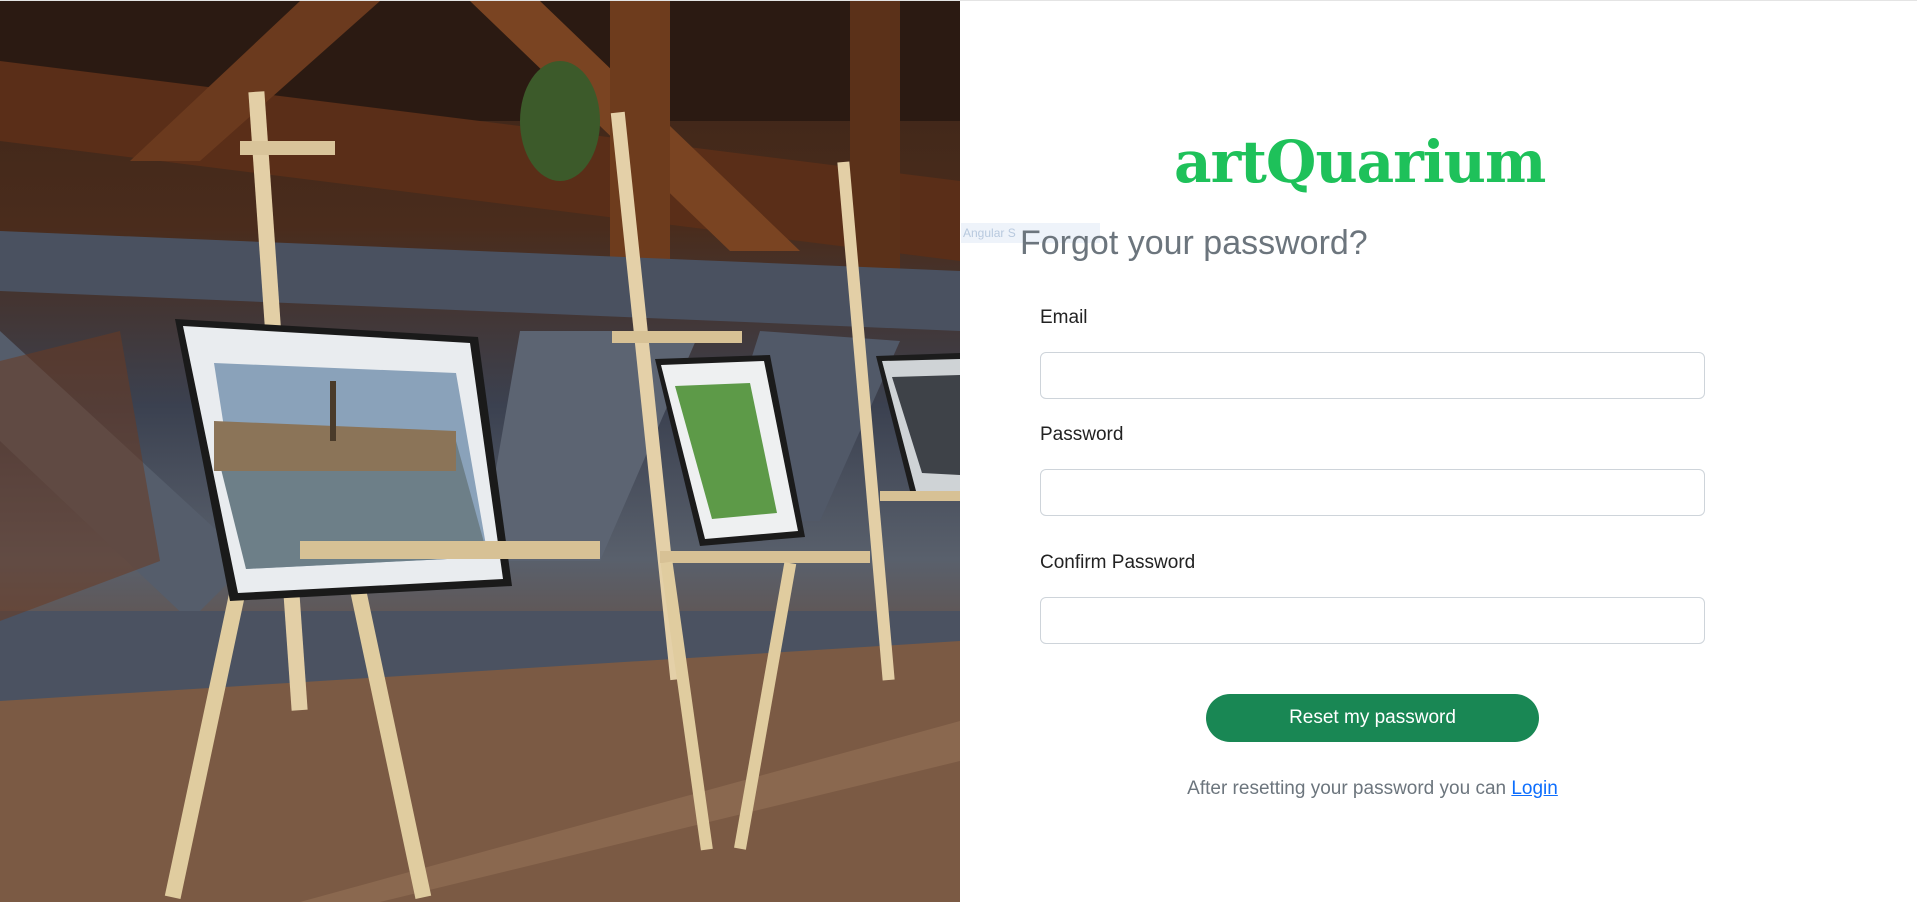 The height and width of the screenshot is (902, 1917). I want to click on confirm-password-label: Confirm Password, so click(1118, 562).